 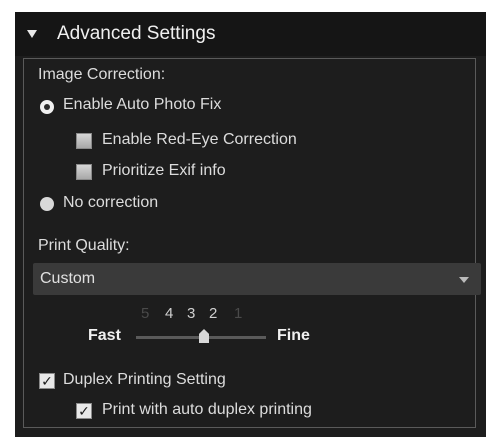 I want to click on slider-tick-label: 3, so click(x=191, y=313).